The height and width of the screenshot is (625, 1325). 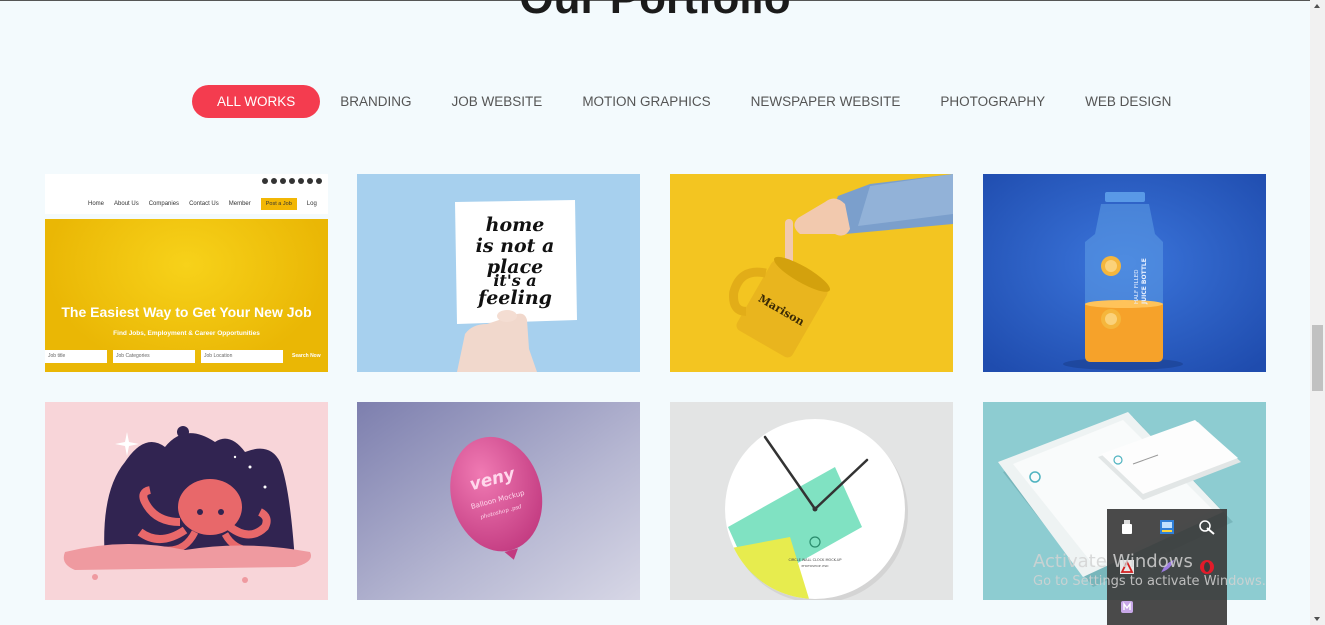 I want to click on section-title: Our Portfolio, so click(x=655, y=12).